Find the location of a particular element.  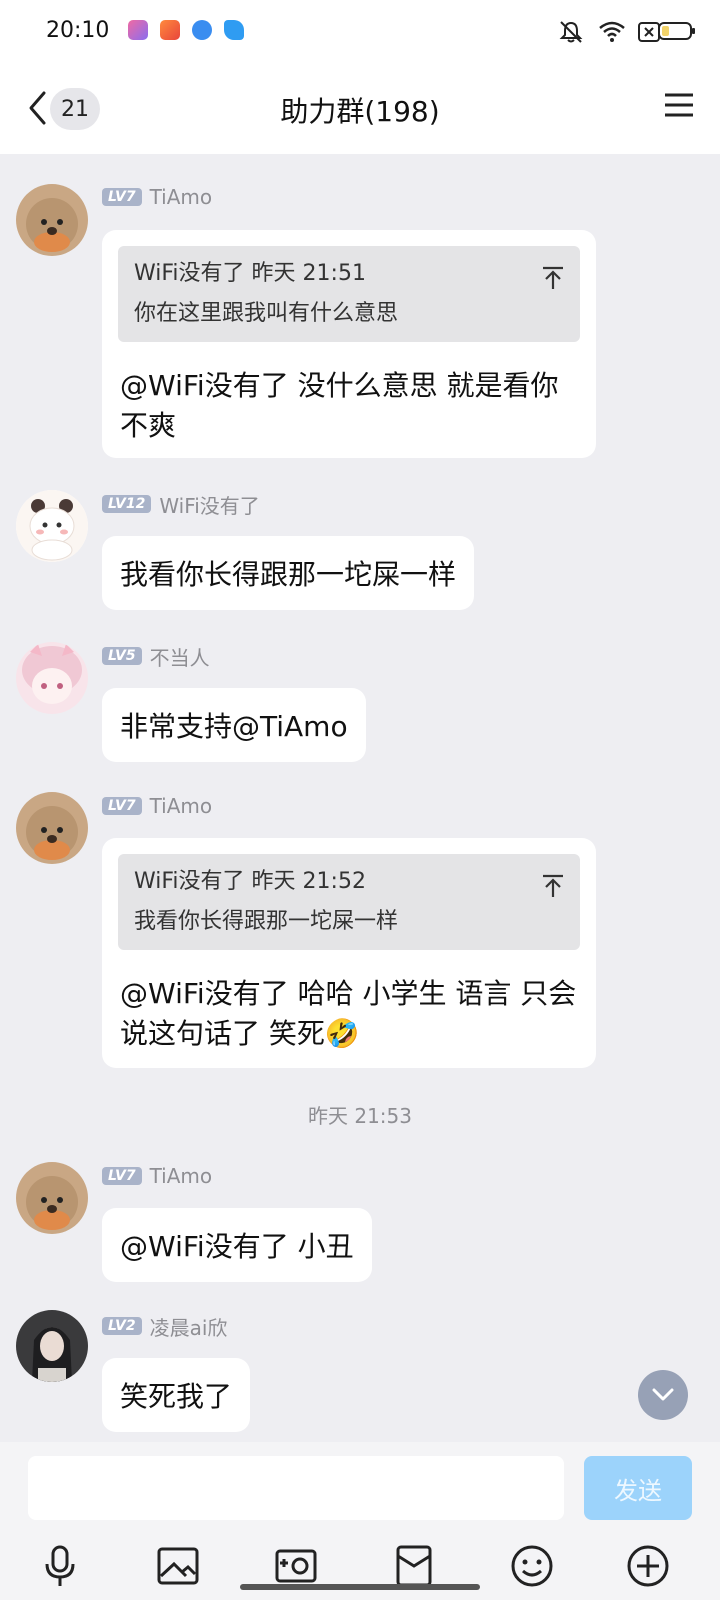

status-indicators is located at coordinates (608, 32).